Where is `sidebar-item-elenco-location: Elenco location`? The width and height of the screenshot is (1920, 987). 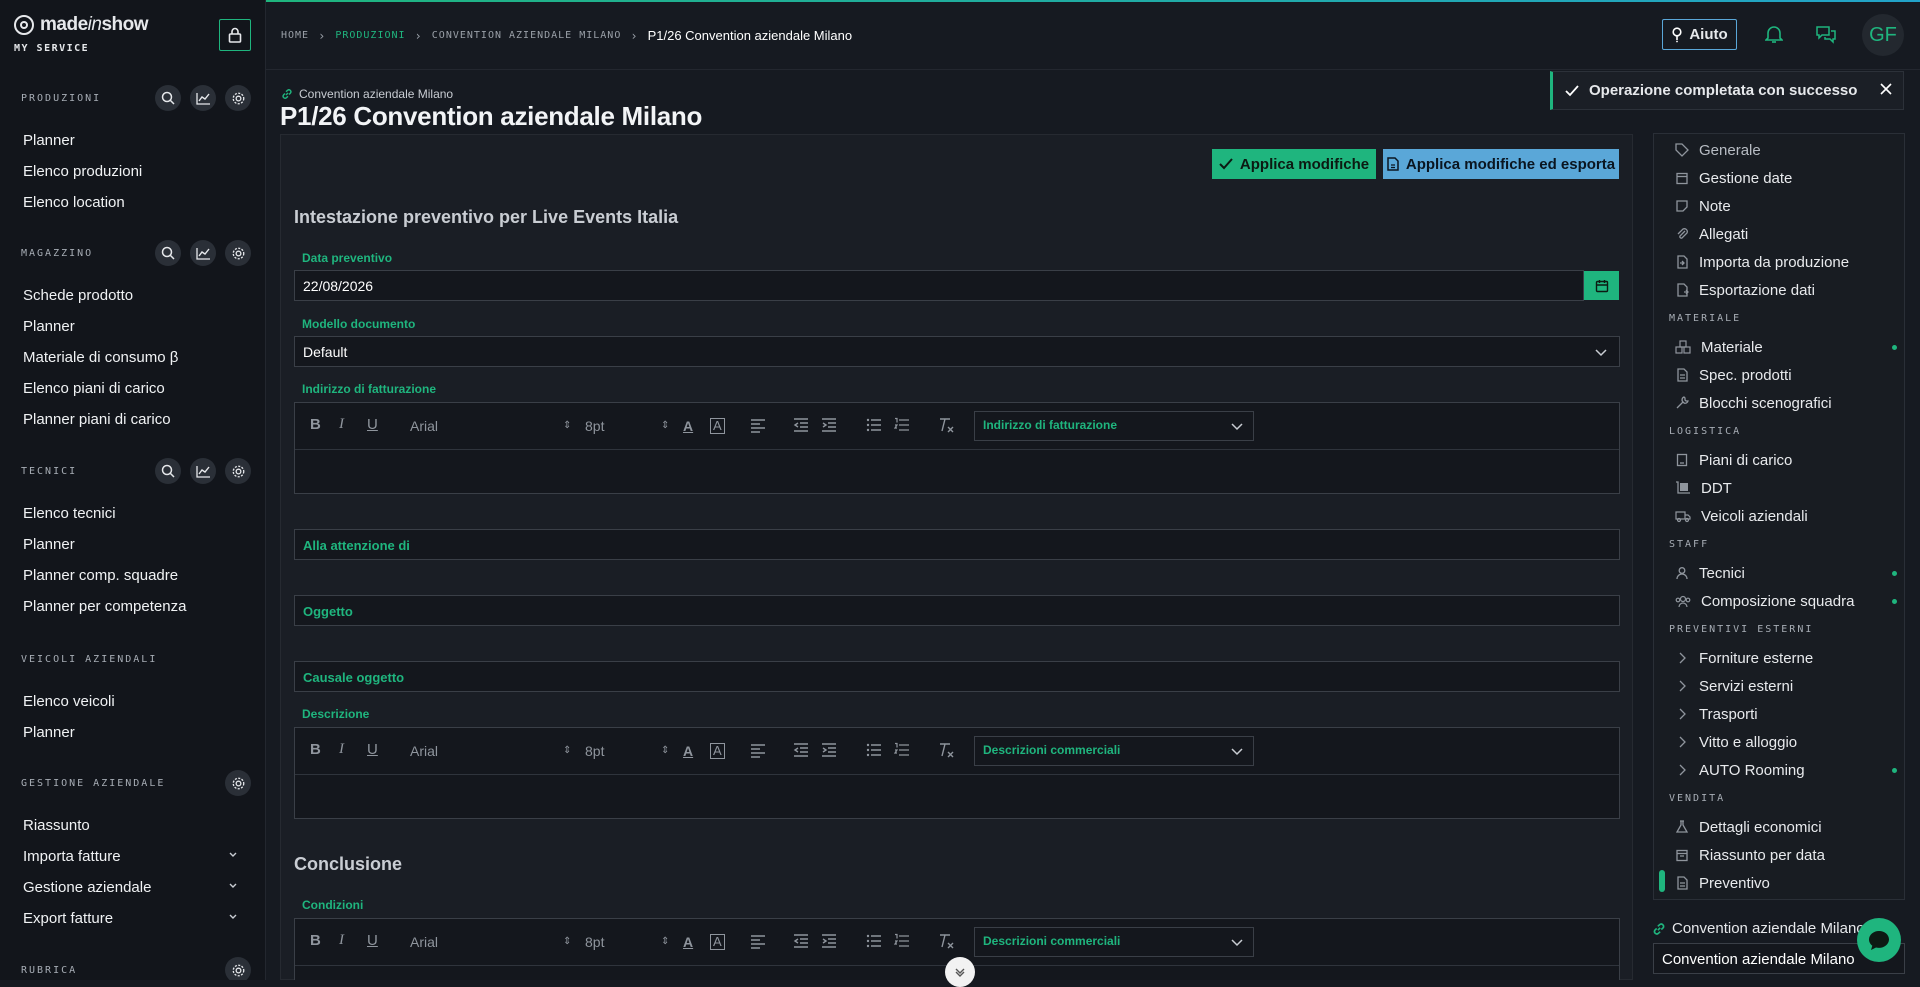 sidebar-item-elenco-location: Elenco location is located at coordinates (132, 202).